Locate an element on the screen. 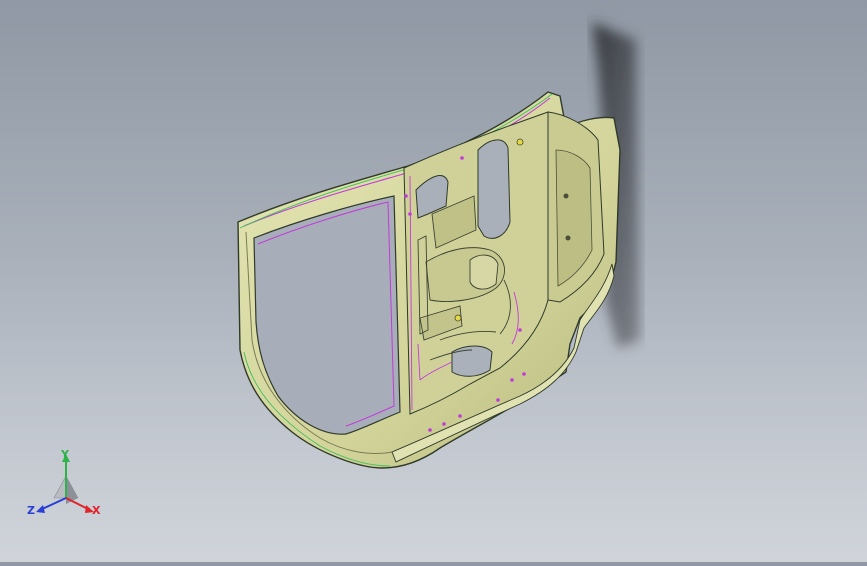  lower-cutout is located at coordinates (472, 361).